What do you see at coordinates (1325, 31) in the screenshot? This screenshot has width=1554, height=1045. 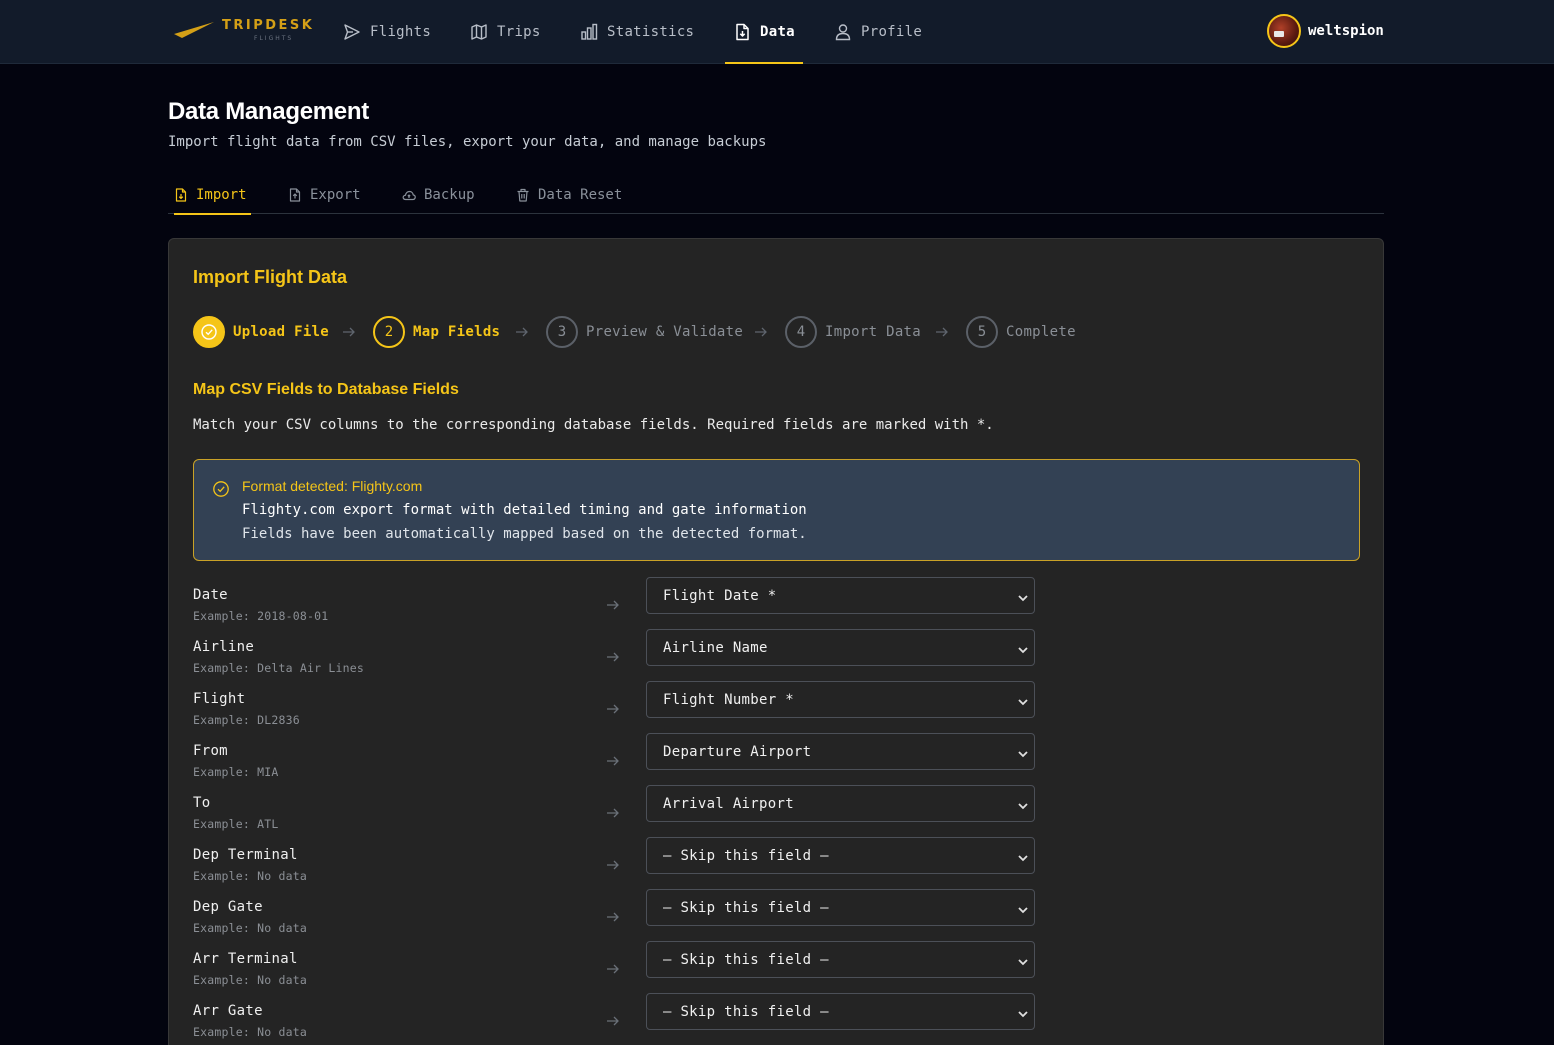 I see `user-menu: weltspion` at bounding box center [1325, 31].